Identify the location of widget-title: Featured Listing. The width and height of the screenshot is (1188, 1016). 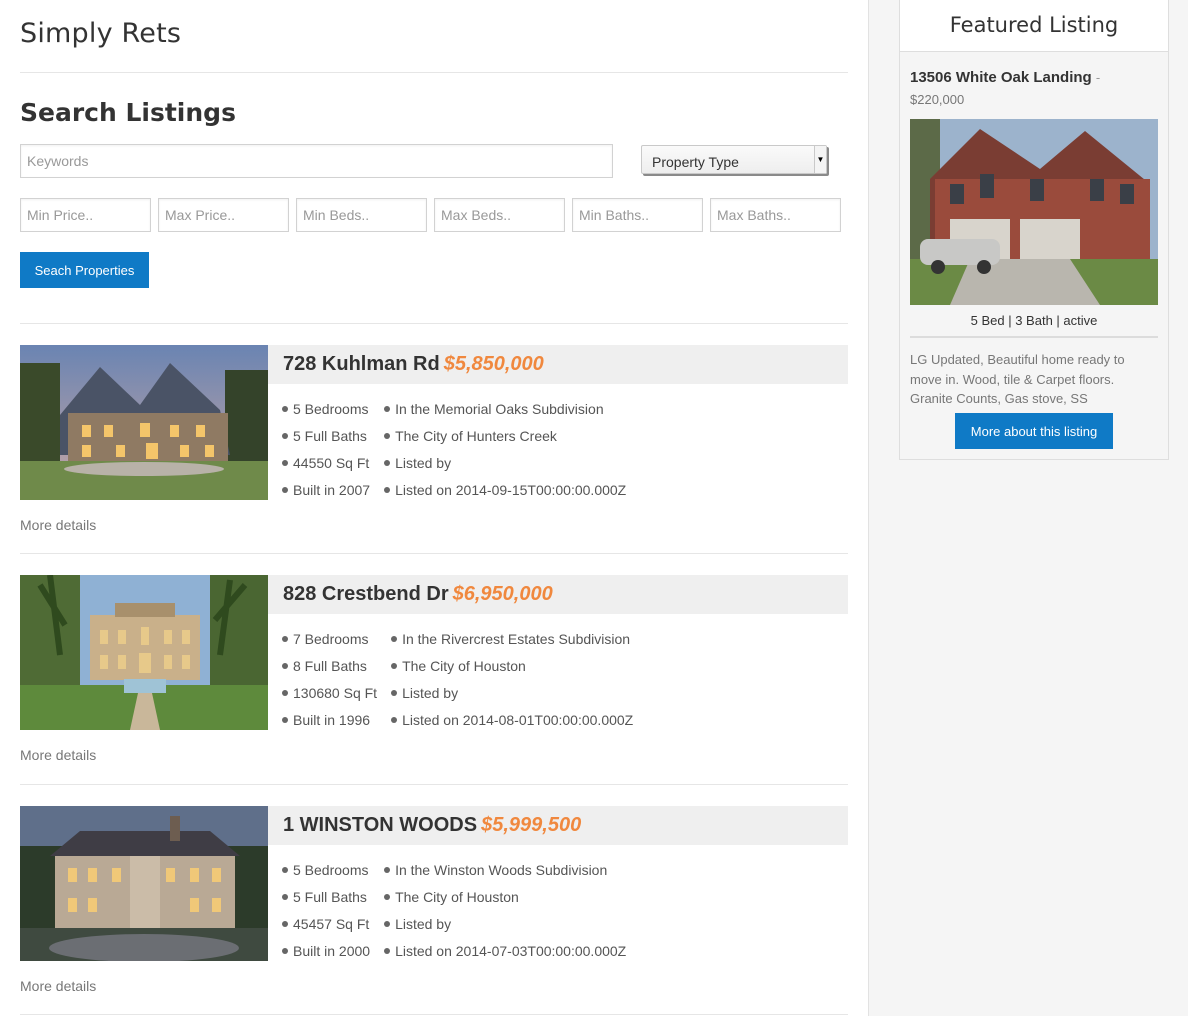
(1034, 25).